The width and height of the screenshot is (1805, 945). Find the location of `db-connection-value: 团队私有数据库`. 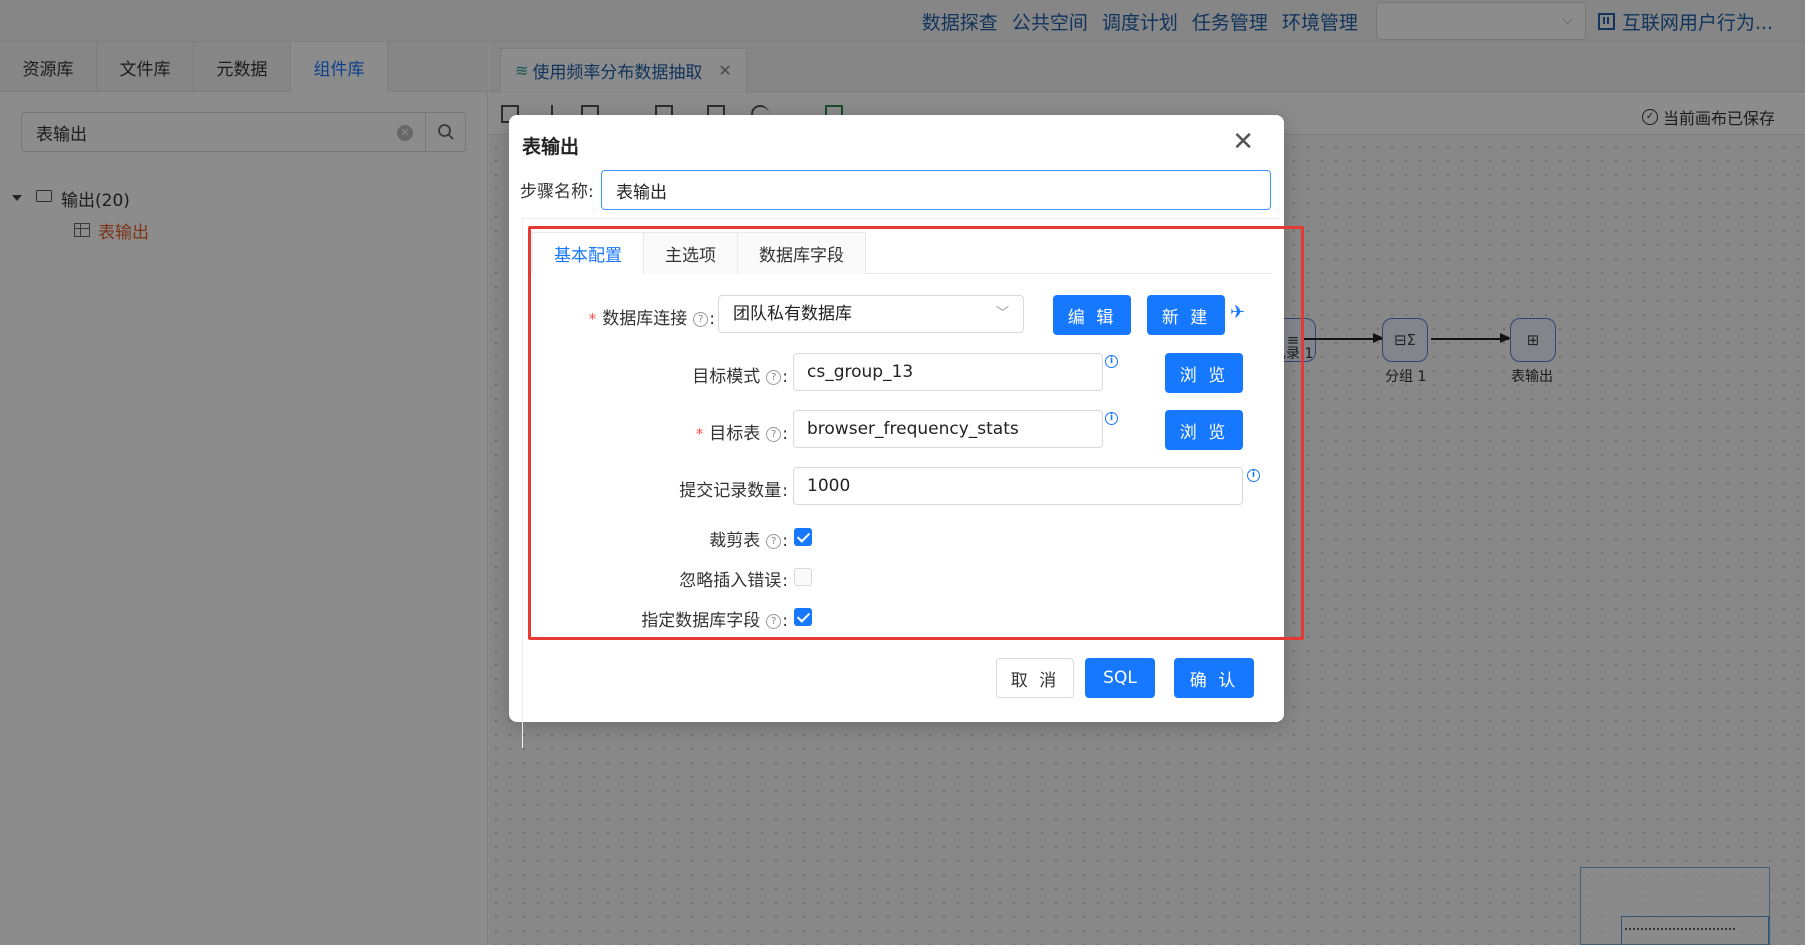

db-connection-value: 团队私有数据库 is located at coordinates (792, 314).